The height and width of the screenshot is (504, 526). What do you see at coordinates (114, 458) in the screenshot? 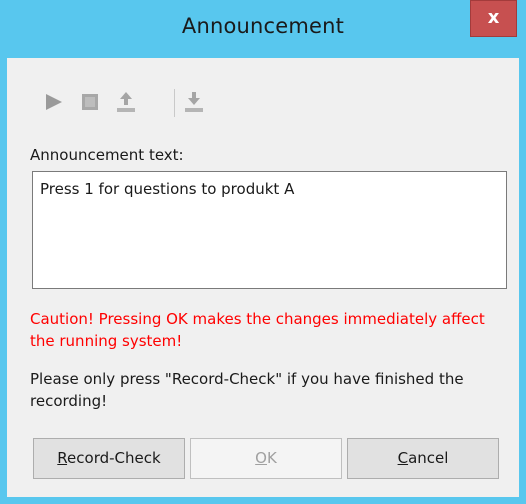
I see `record-check-label: ecord-Check` at bounding box center [114, 458].